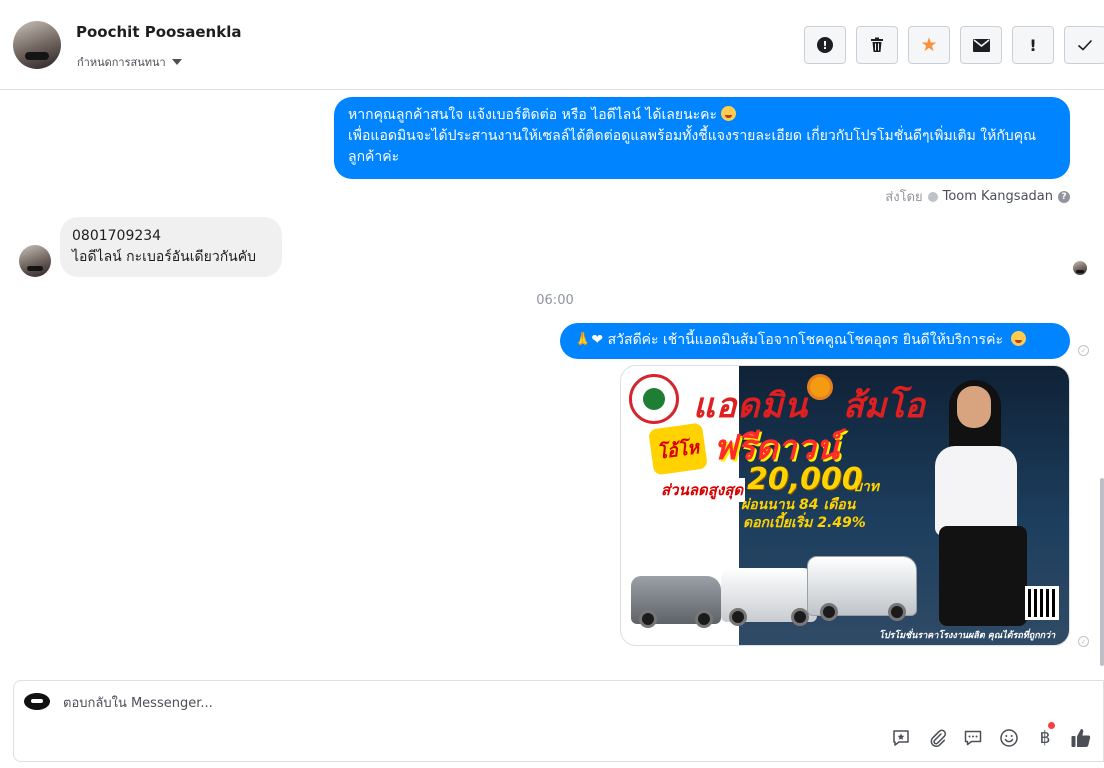  I want to click on message-text-line: ไอดีไลน์ กะเบอร์อันเดียวกันคับ, so click(164, 257).